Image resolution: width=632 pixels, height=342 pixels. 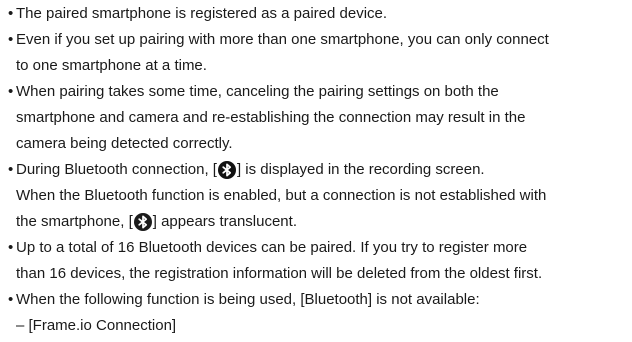 What do you see at coordinates (360, 169) in the screenshot?
I see `text-segment: ] is displayed in the recording screen.` at bounding box center [360, 169].